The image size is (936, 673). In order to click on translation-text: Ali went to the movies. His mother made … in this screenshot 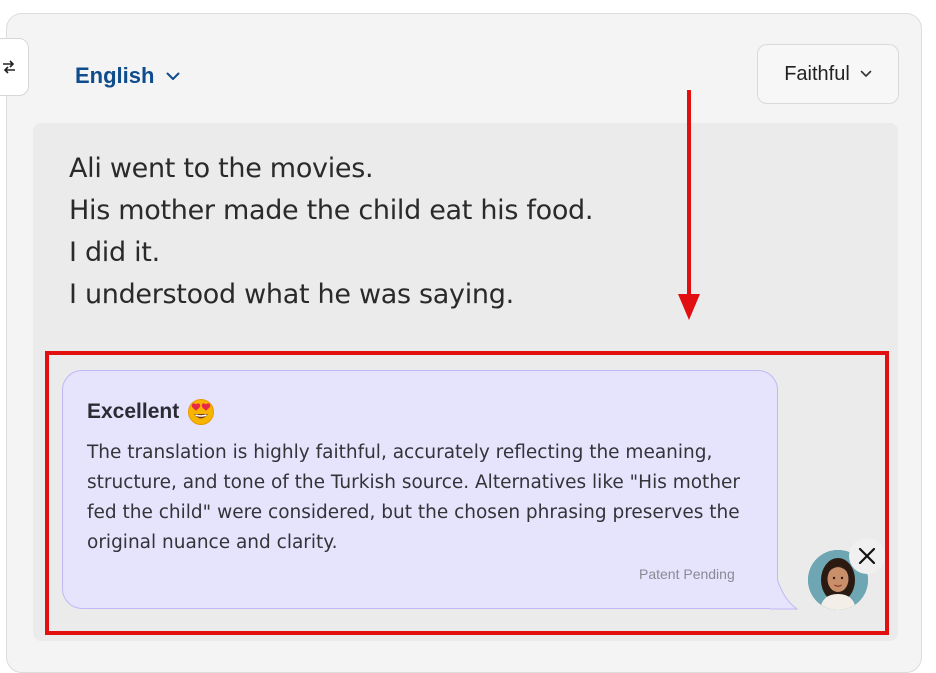, I will do `click(331, 232)`.